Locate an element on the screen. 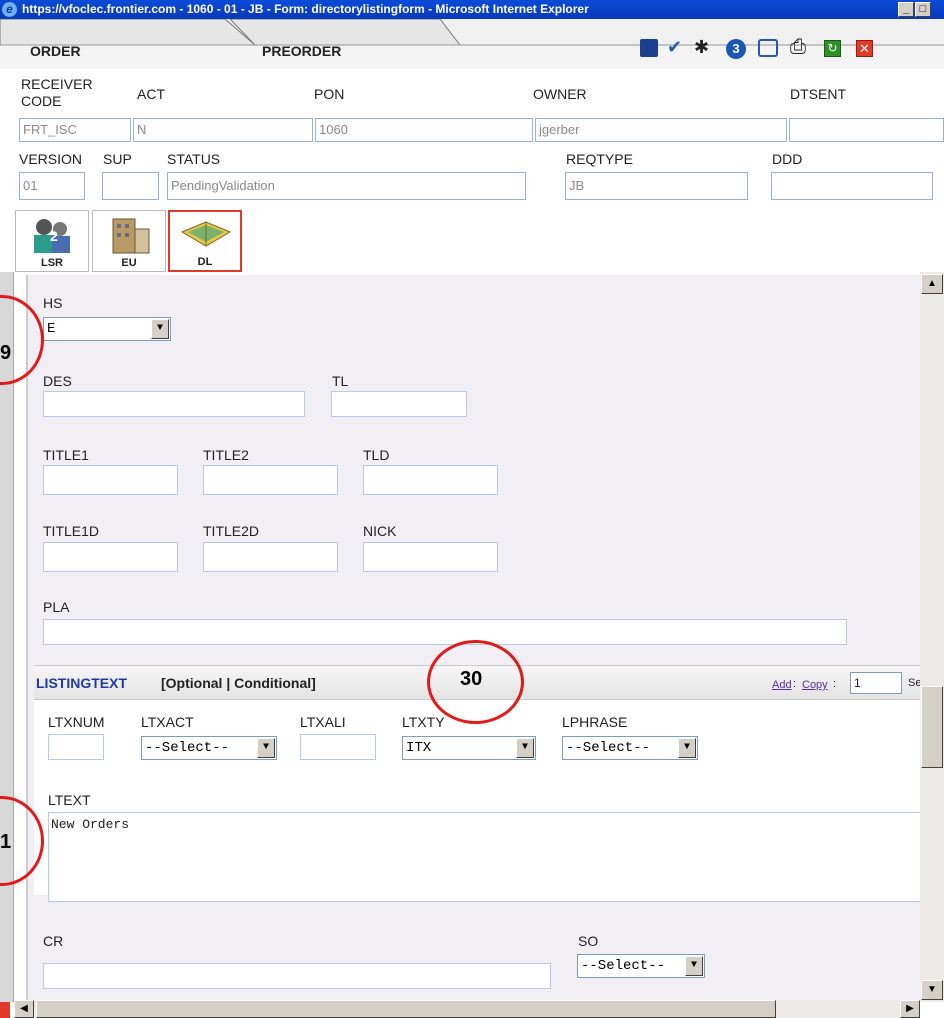  ltext-textarea: New Orders is located at coordinates (484, 857).